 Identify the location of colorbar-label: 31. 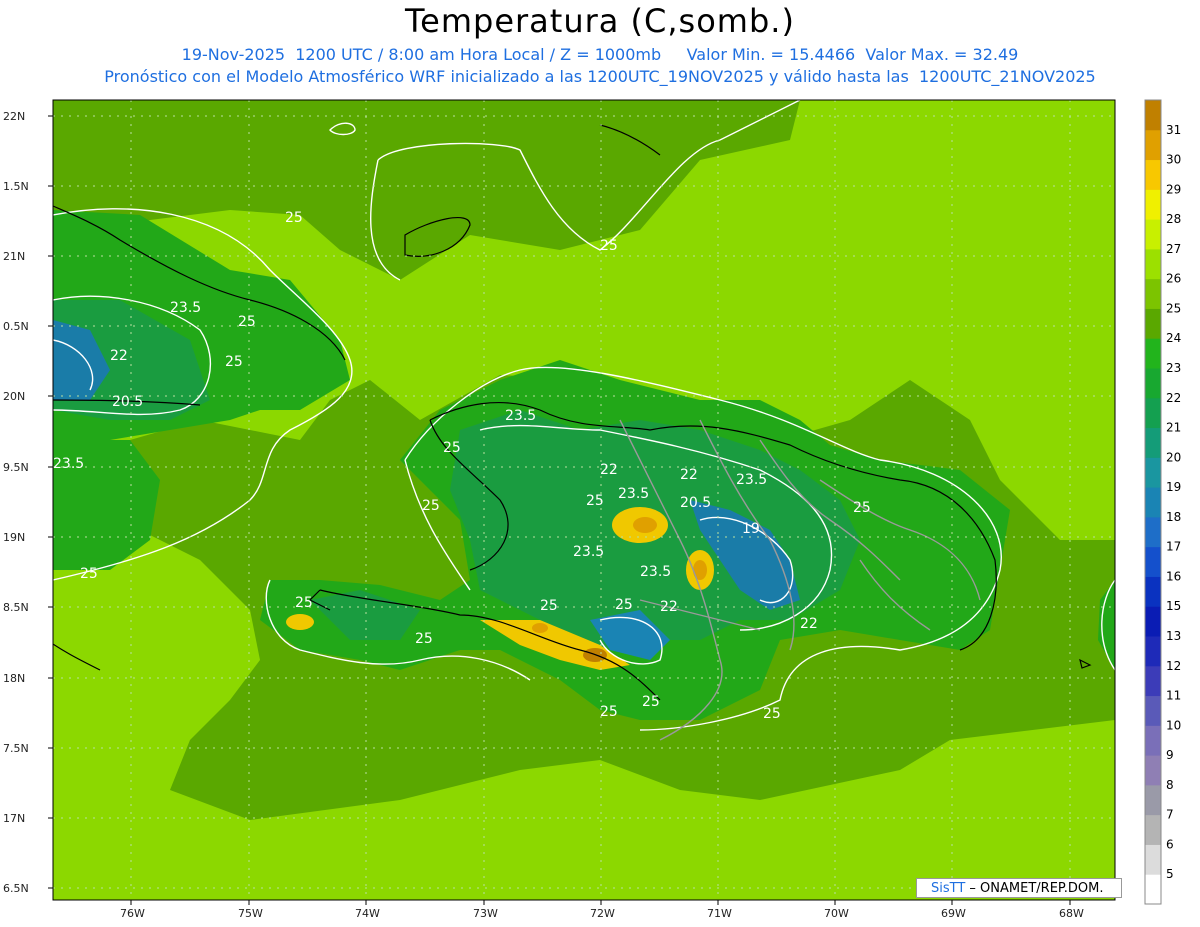
(1173, 130).